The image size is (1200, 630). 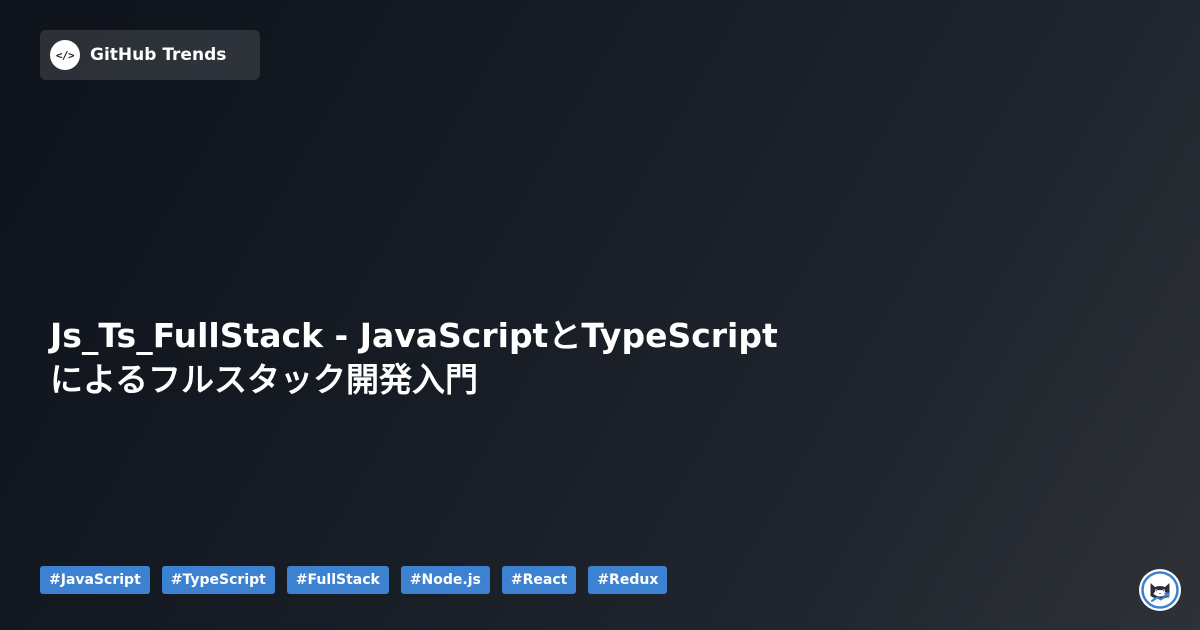 What do you see at coordinates (1160, 590) in the screenshot?
I see `cat-mascot-icon` at bounding box center [1160, 590].